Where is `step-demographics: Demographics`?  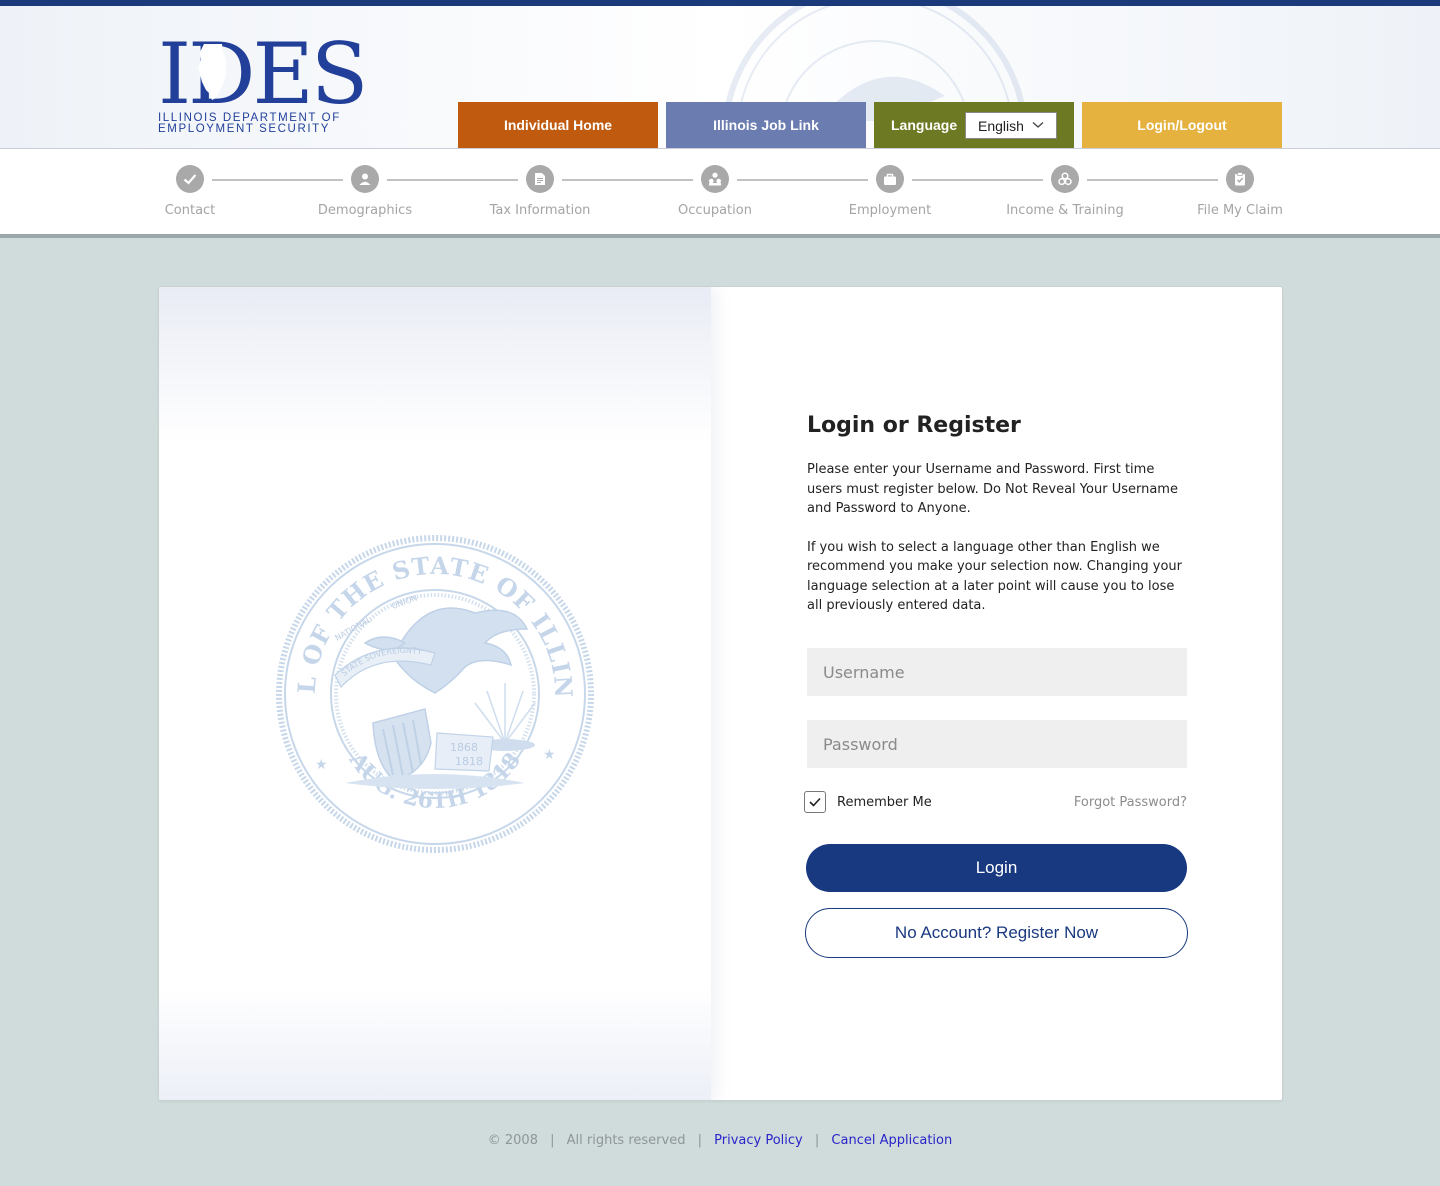
step-demographics: Demographics is located at coordinates (365, 191).